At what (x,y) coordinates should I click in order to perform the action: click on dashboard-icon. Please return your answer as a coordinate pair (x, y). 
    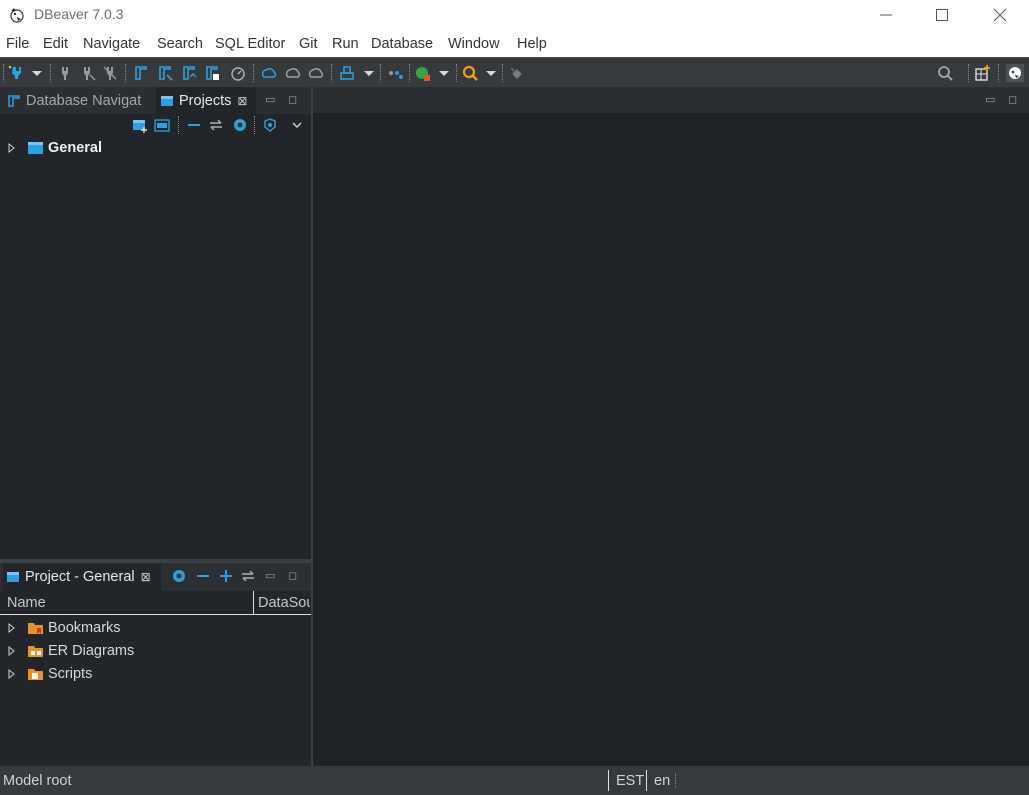
    Looking at the image, I should click on (269, 73).